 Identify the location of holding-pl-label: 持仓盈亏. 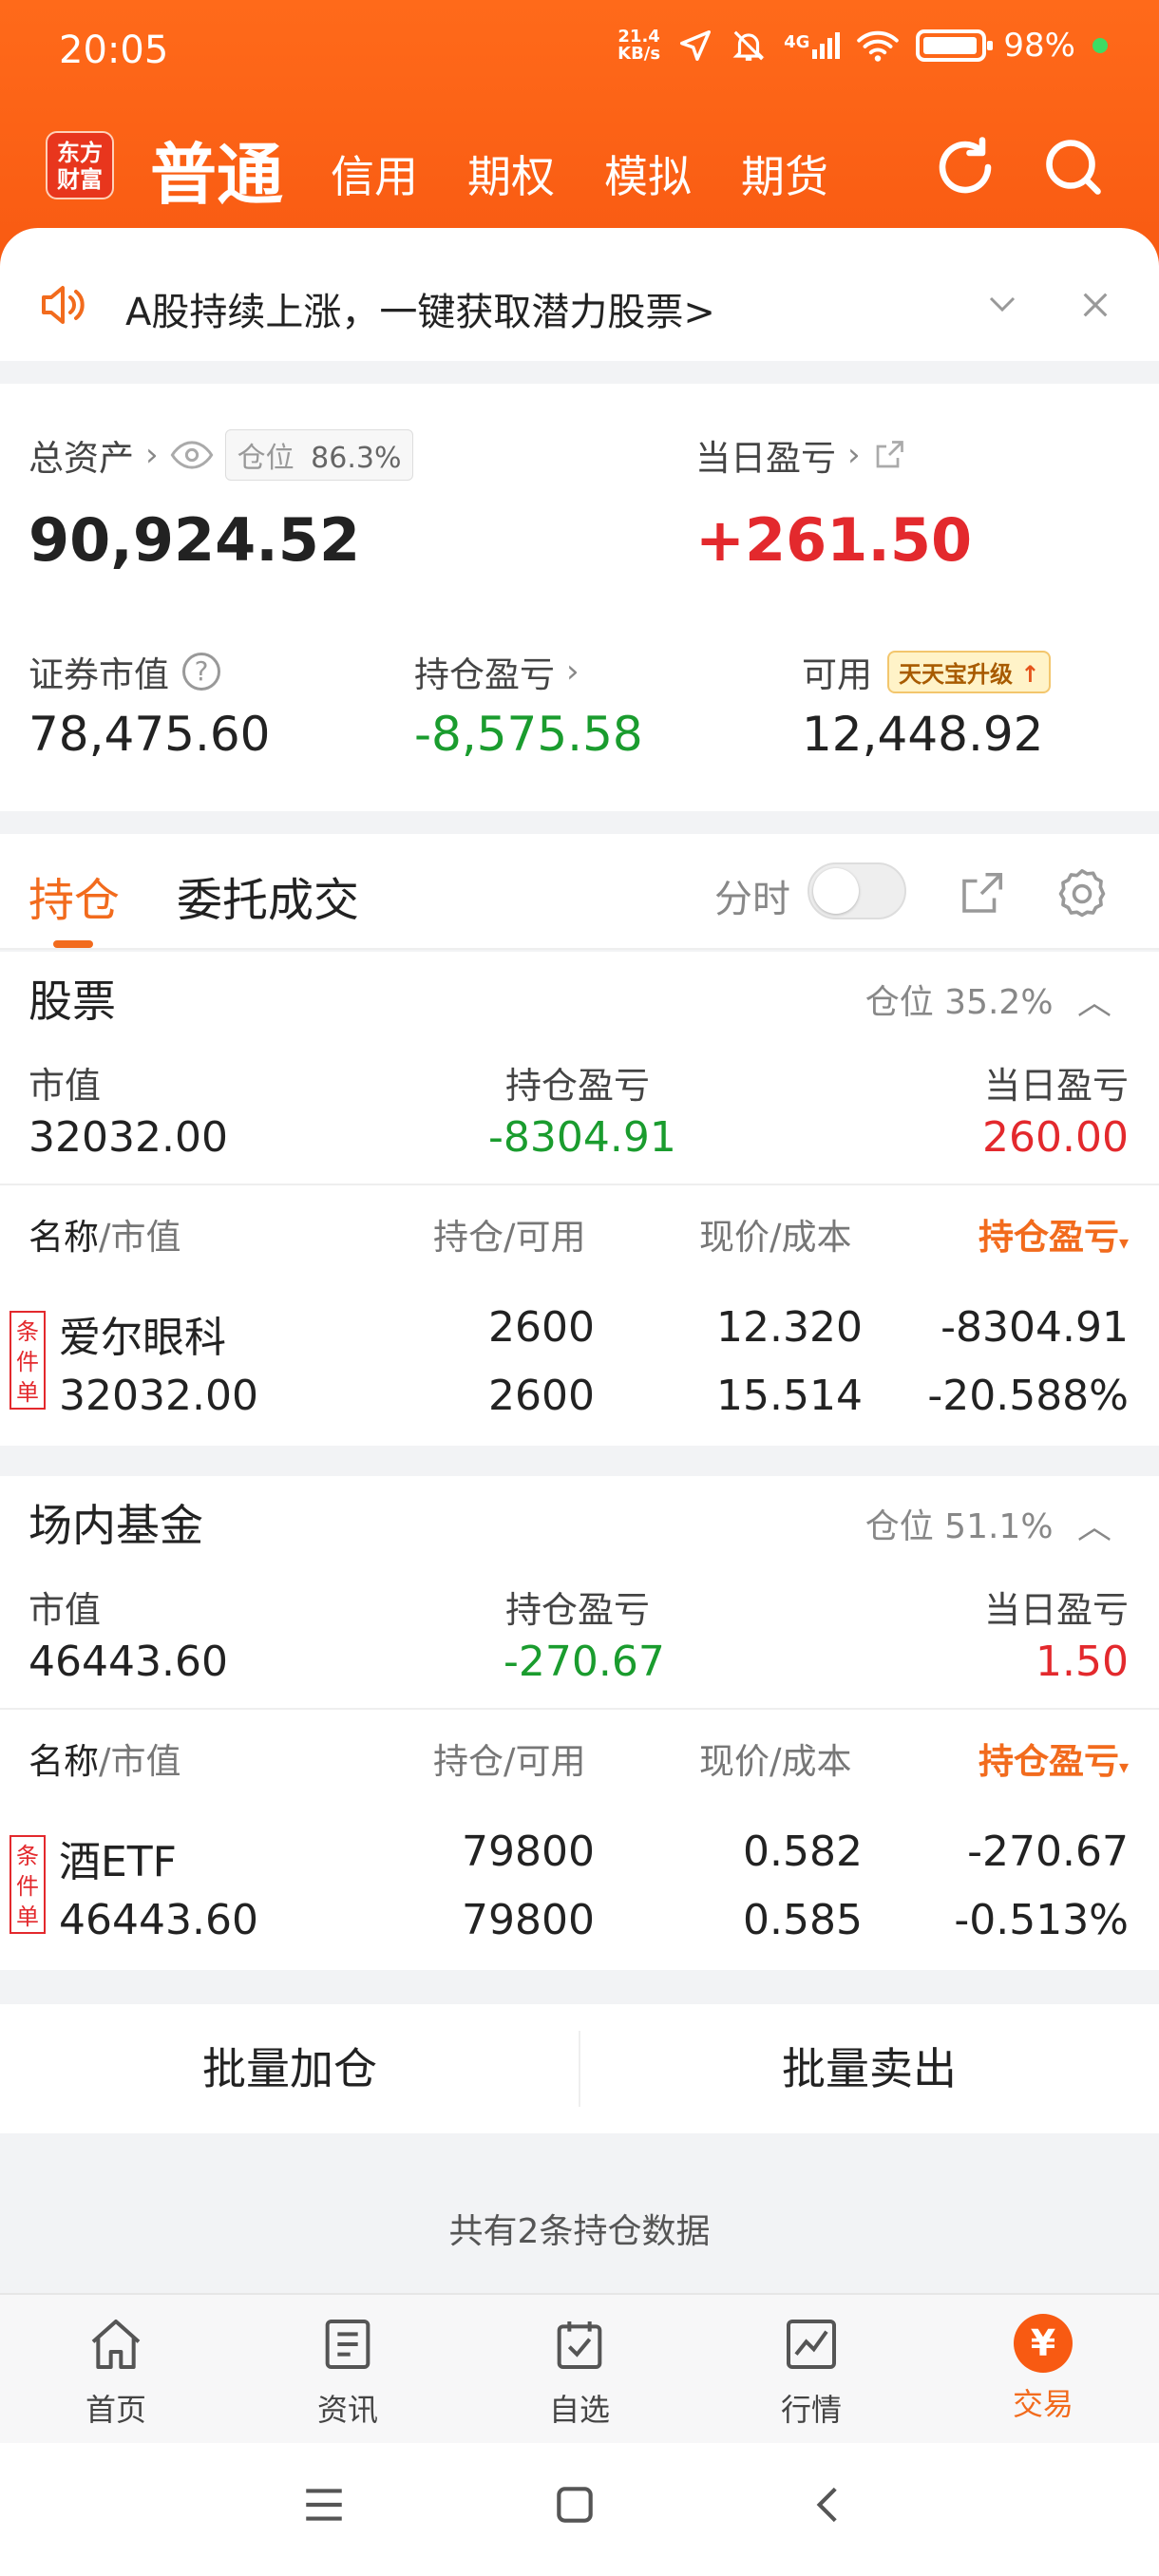
(484, 674).